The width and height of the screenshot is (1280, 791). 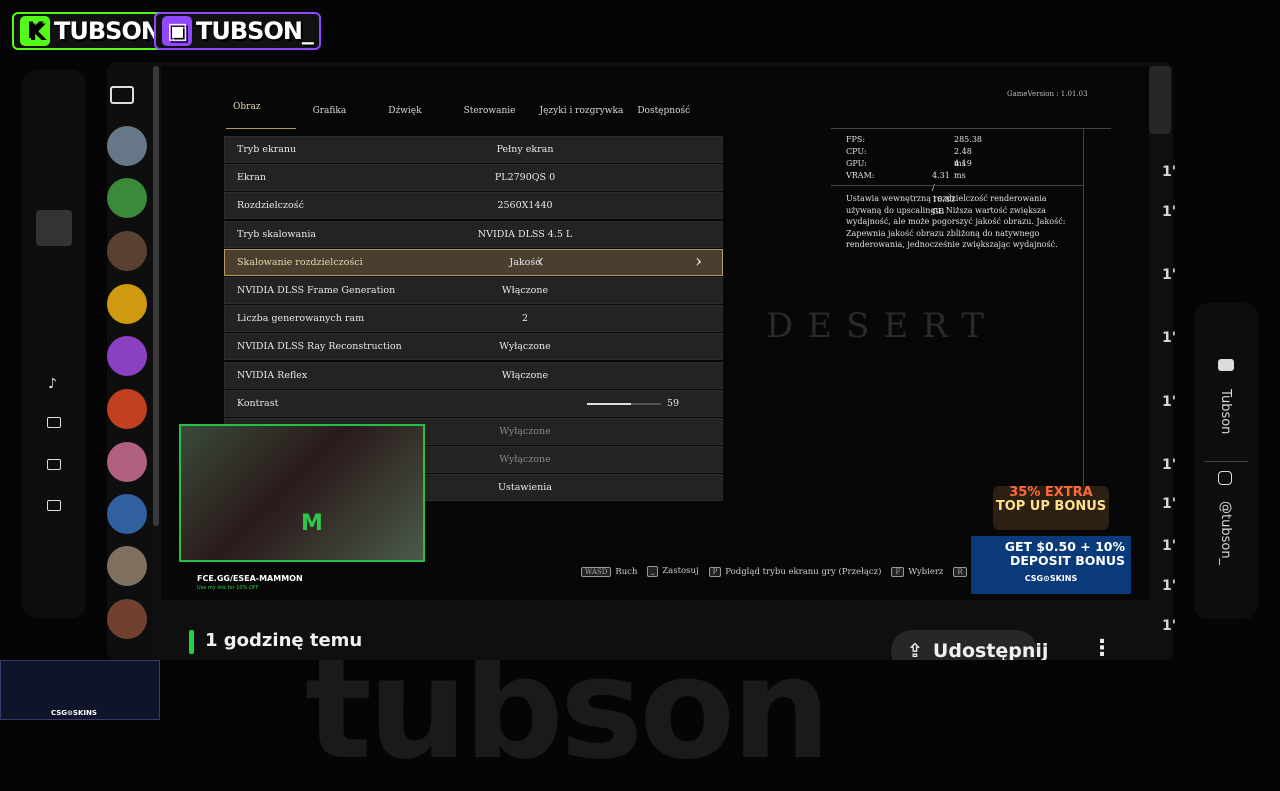 What do you see at coordinates (473, 375) in the screenshot?
I see `setting-row: NVIDIA Reflex Włączone` at bounding box center [473, 375].